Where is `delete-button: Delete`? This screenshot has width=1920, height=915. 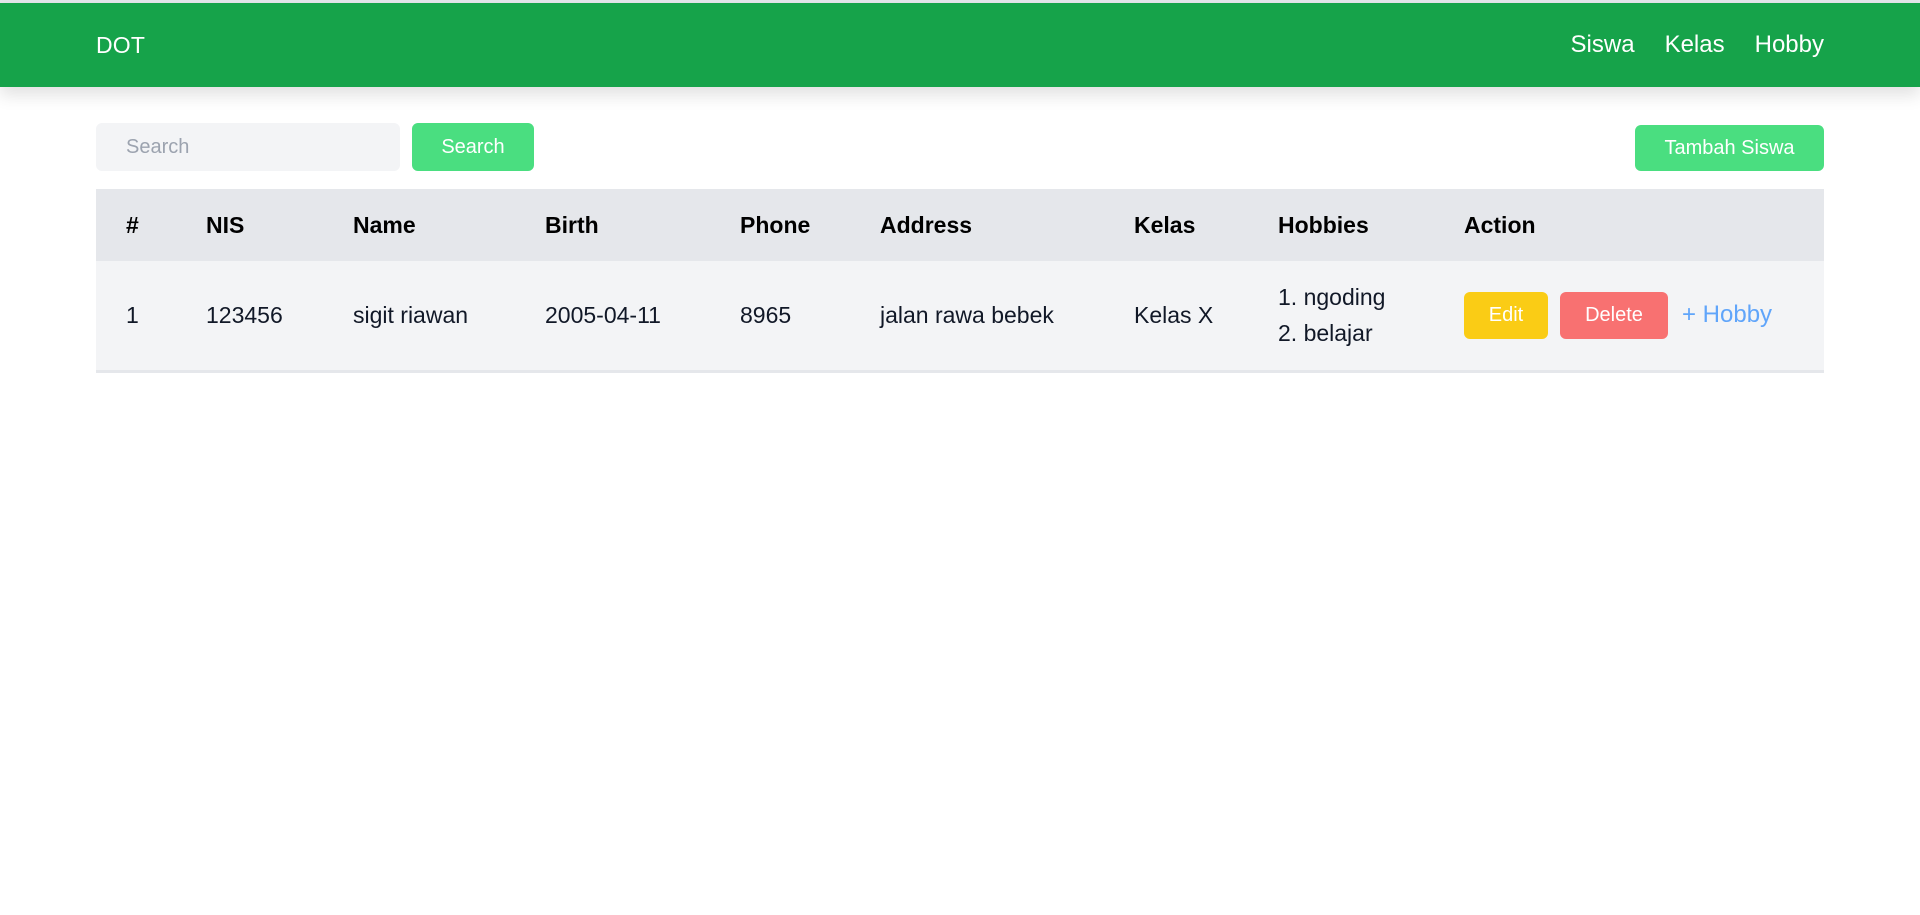 delete-button: Delete is located at coordinates (1614, 315).